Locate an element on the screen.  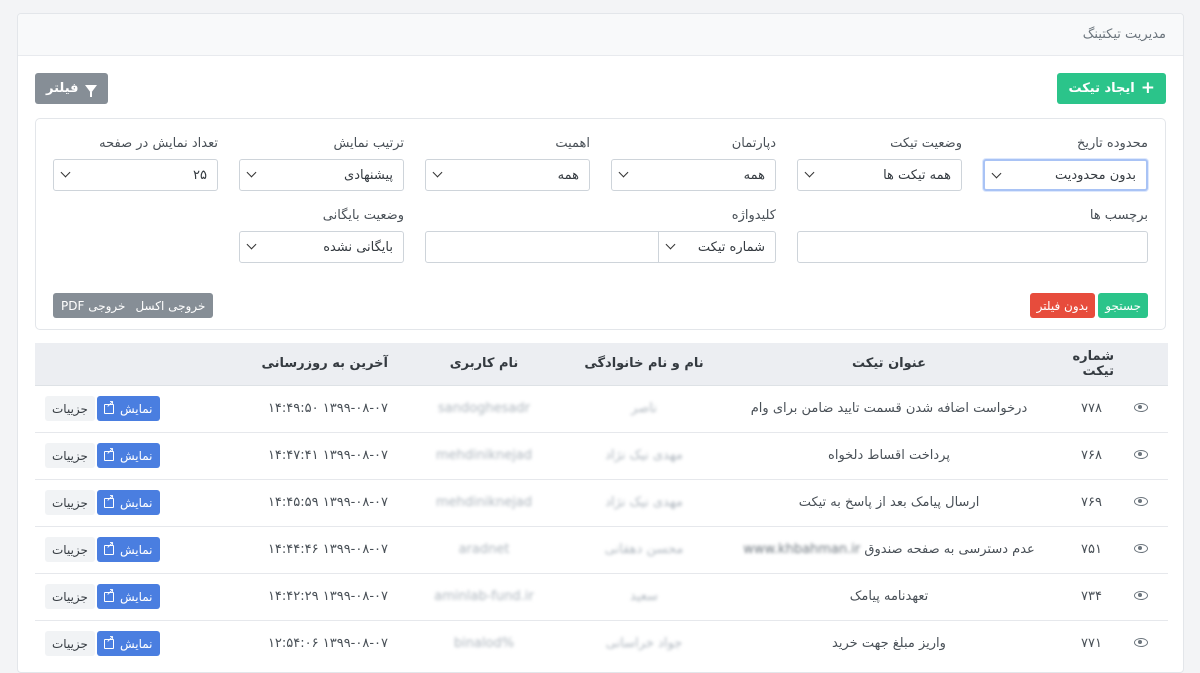
ticket-title: تعهدنامه پیامک is located at coordinates (889, 596).